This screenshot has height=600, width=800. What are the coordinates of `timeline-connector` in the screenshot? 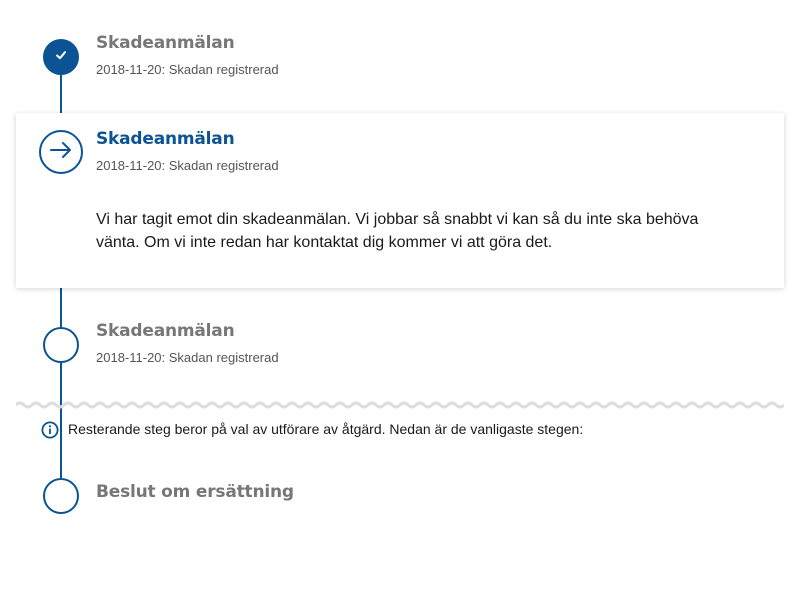 It's located at (61, 420).